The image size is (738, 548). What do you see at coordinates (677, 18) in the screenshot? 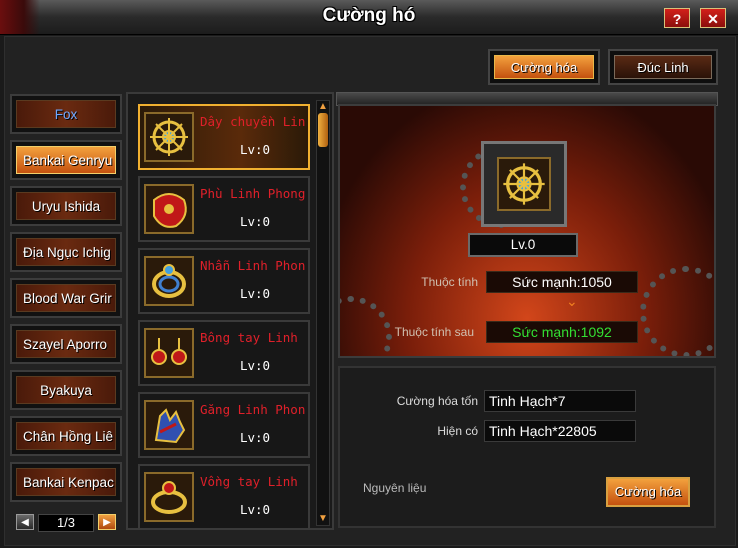
I see `help-button: ?` at bounding box center [677, 18].